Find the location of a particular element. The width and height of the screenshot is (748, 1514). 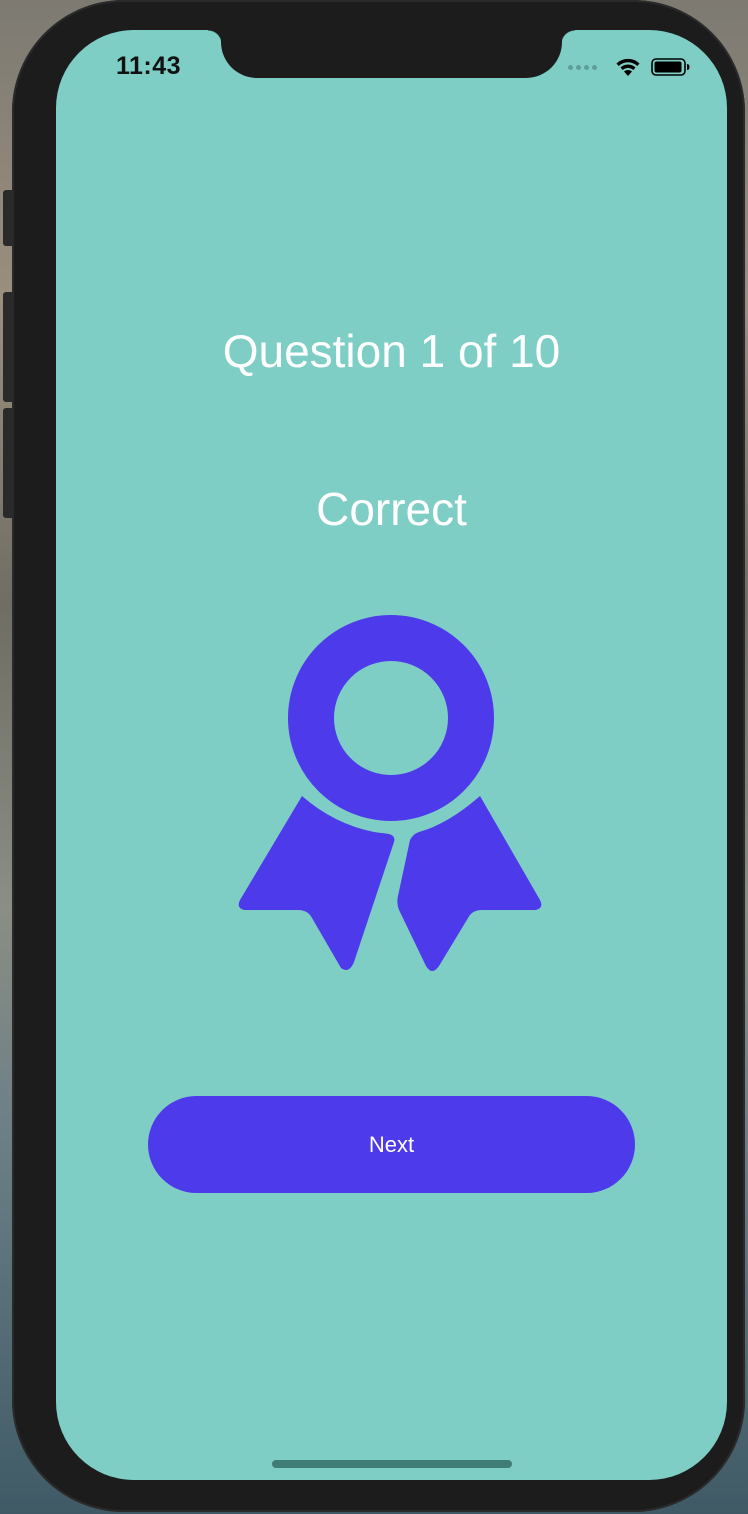

battery-icon is located at coordinates (670, 67).